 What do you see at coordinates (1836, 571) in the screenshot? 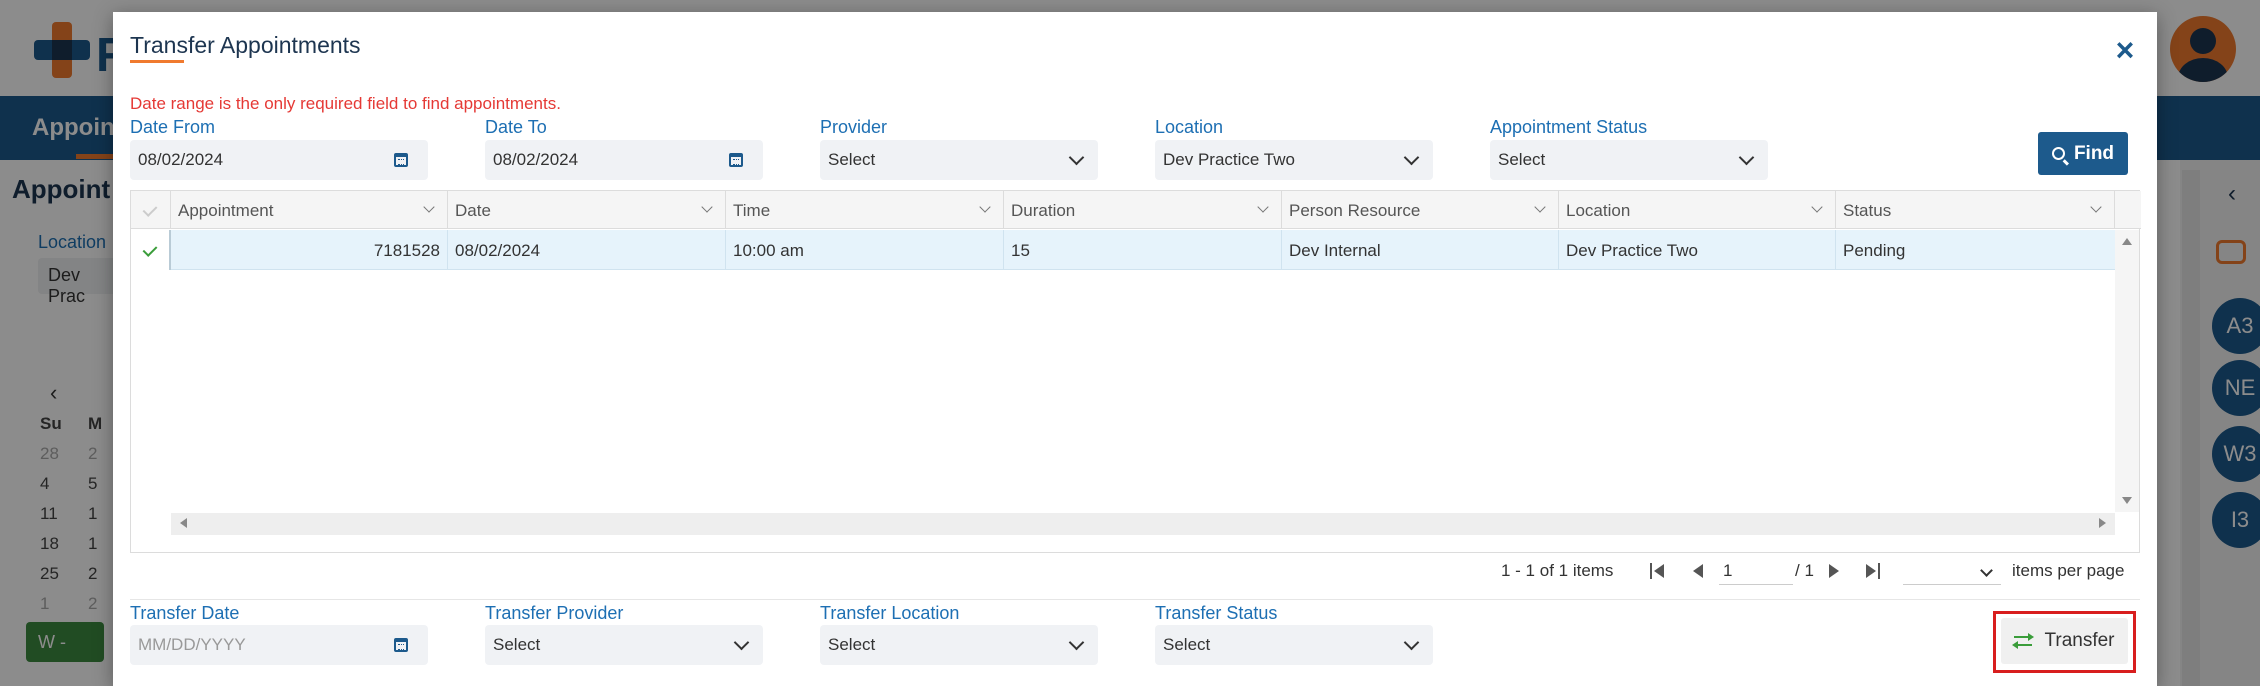
I see `next-page-icon` at bounding box center [1836, 571].